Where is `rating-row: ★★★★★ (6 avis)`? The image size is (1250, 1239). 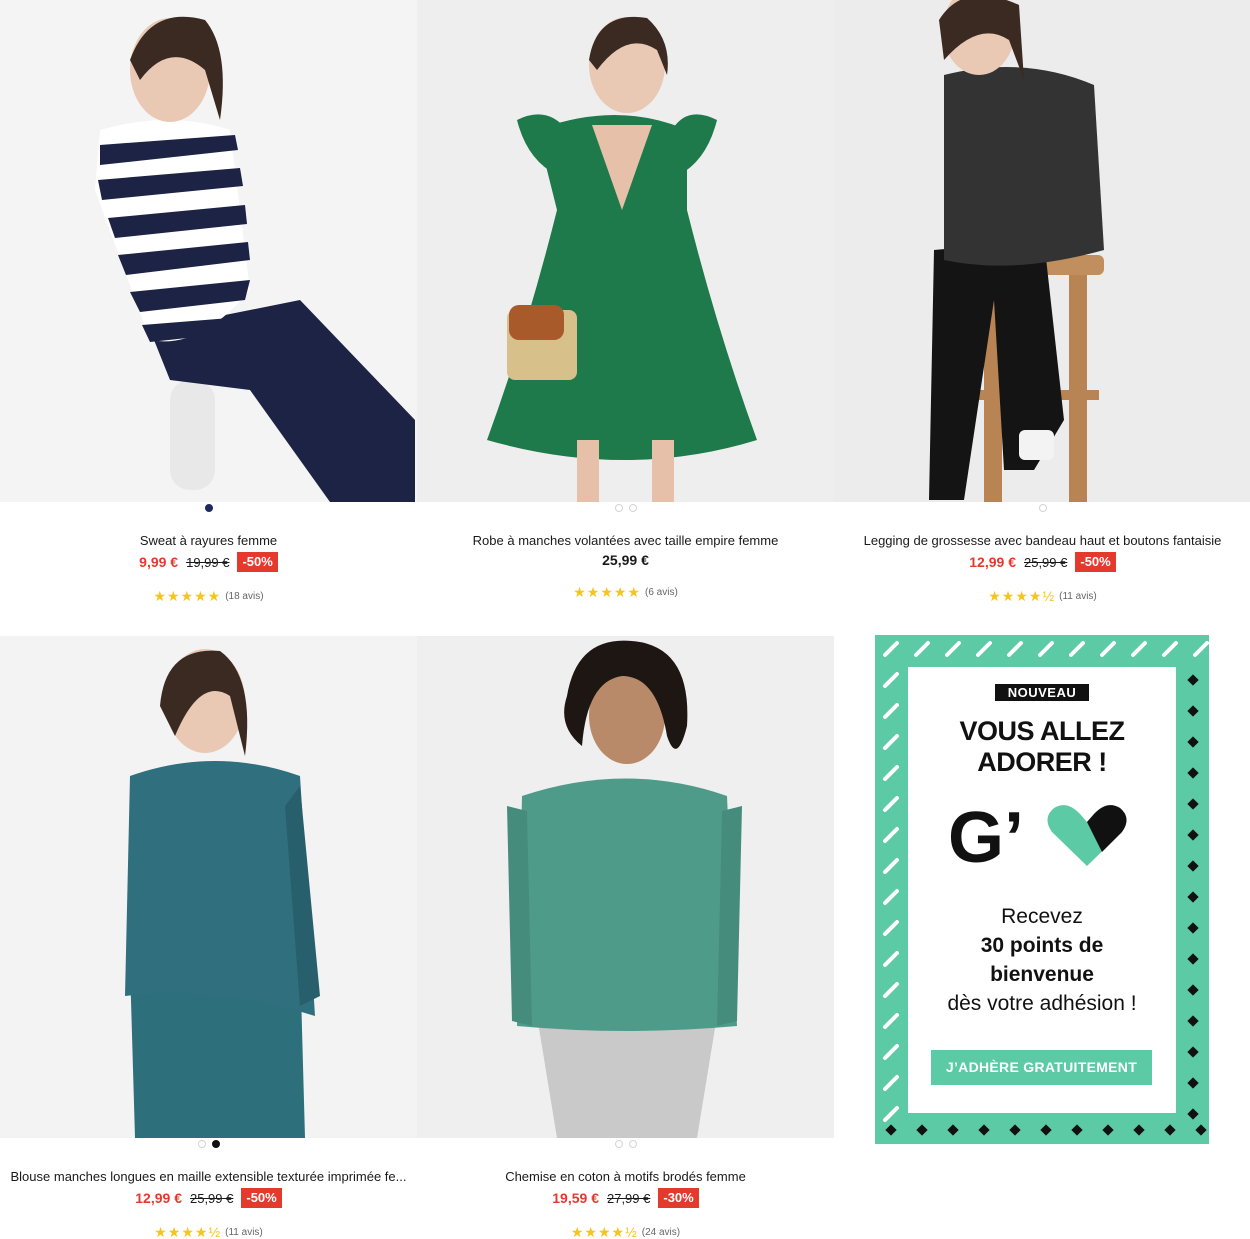 rating-row: ★★★★★ (6 avis) is located at coordinates (625, 592).